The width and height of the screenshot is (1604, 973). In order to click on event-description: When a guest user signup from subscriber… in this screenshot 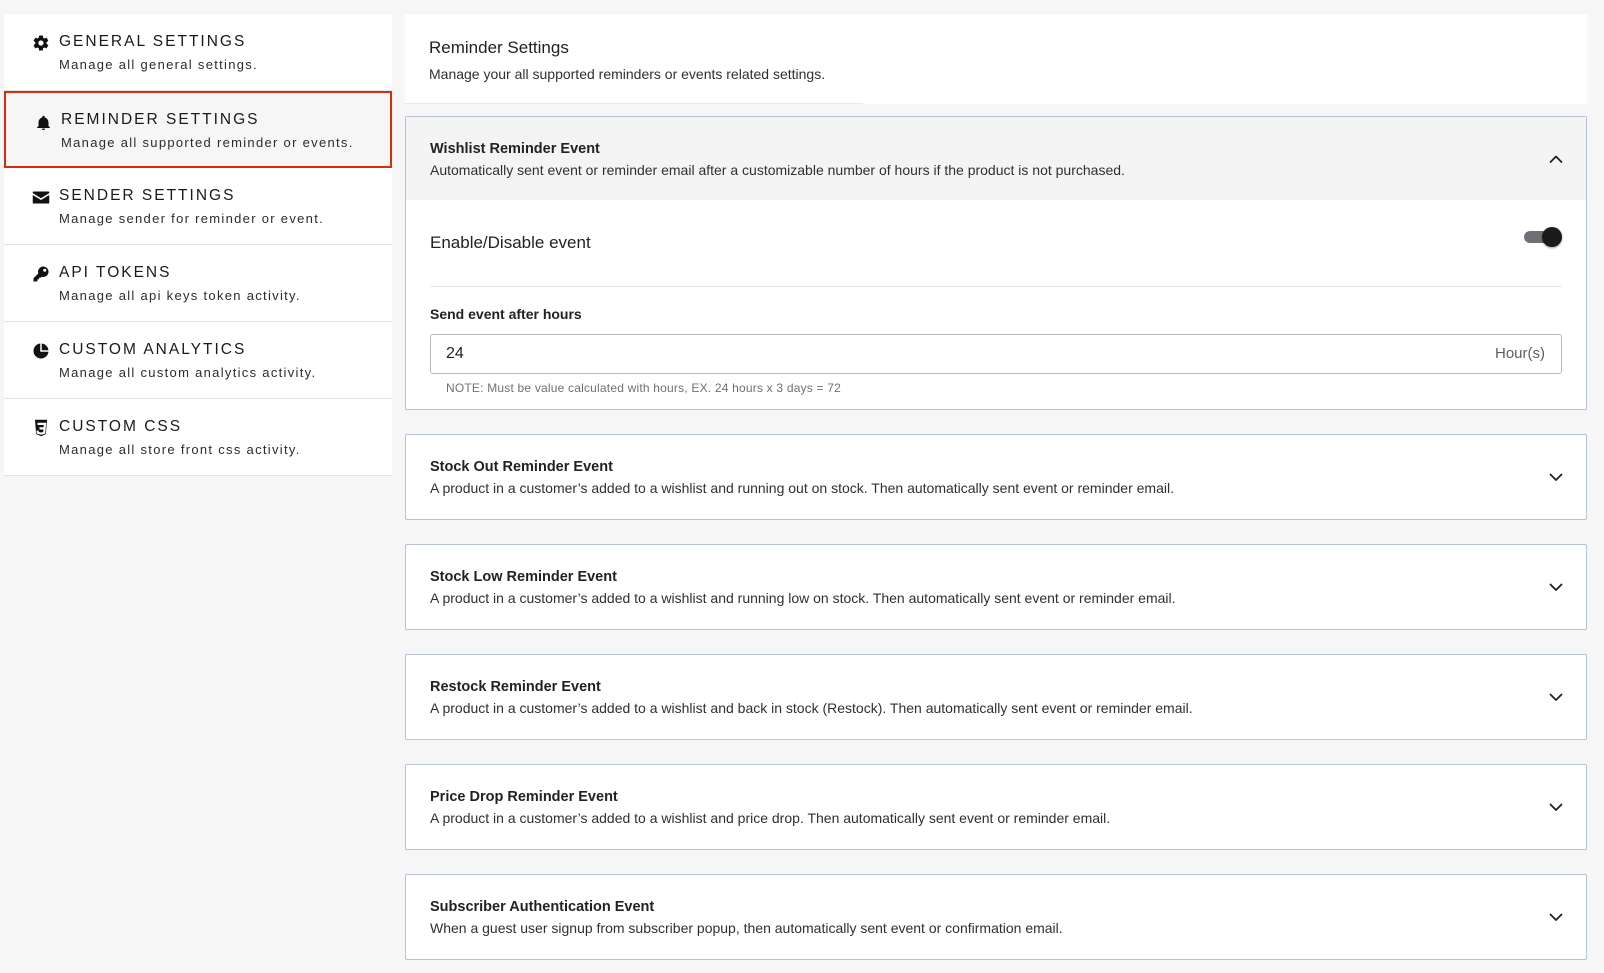, I will do `click(746, 928)`.